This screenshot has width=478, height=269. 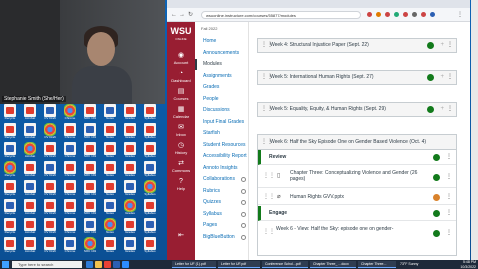 I want to click on taskbar-window: Letter for UF (1).pdf, so click(x=194, y=264).